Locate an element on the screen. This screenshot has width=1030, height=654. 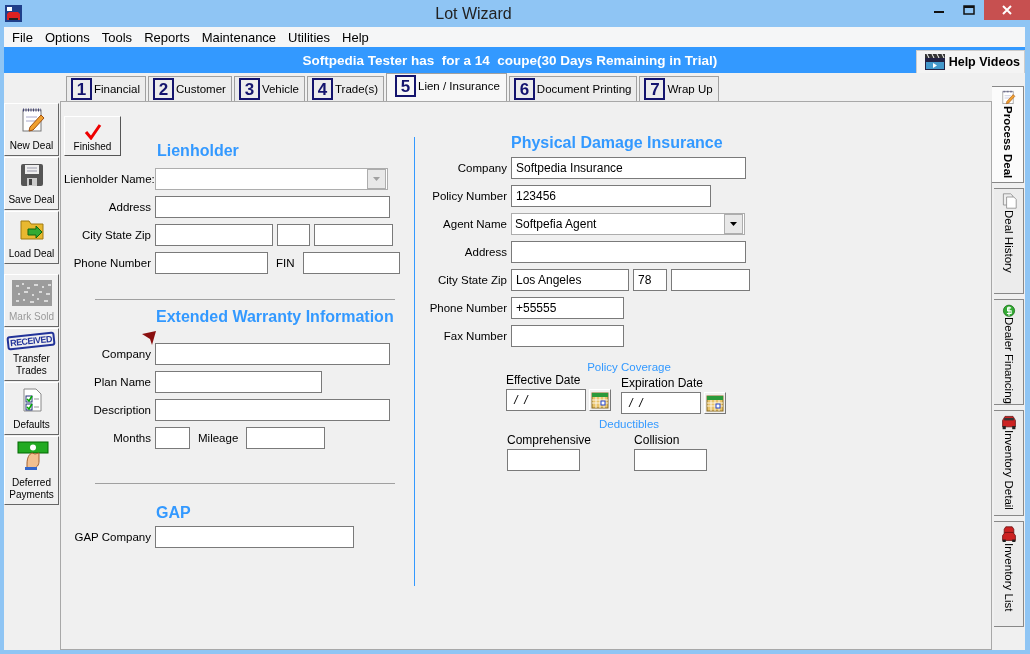
tab-number: 6 is located at coordinates (524, 89).